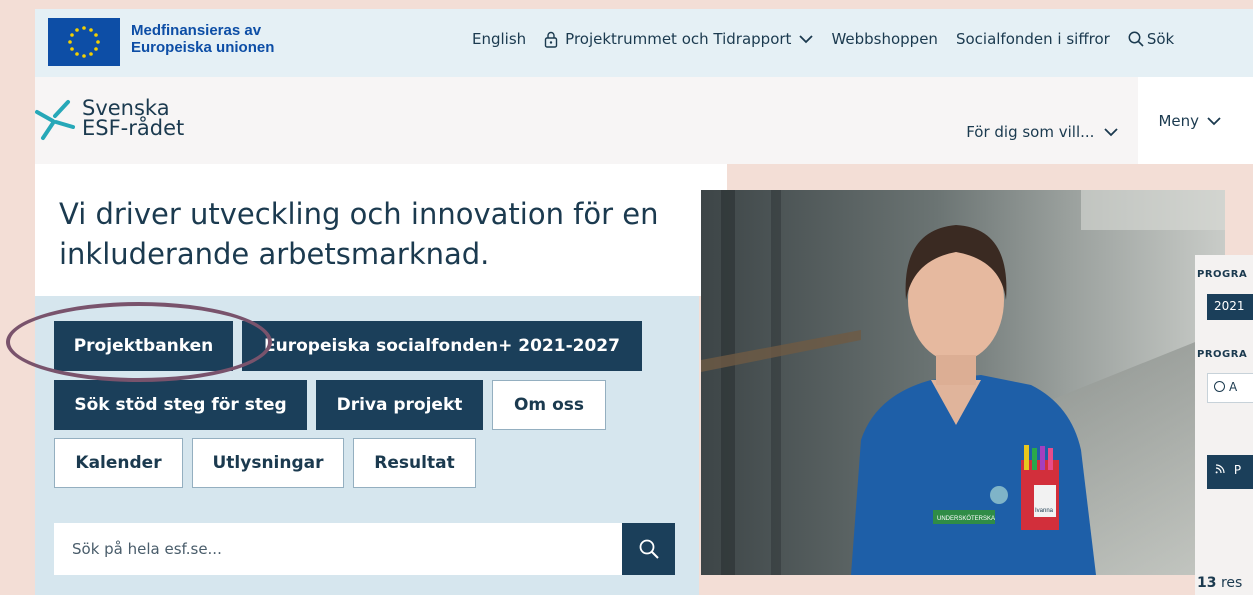 This screenshot has width=1253, height=595. I want to click on eu-funding-line1: Medfinansieras av, so click(196, 30).